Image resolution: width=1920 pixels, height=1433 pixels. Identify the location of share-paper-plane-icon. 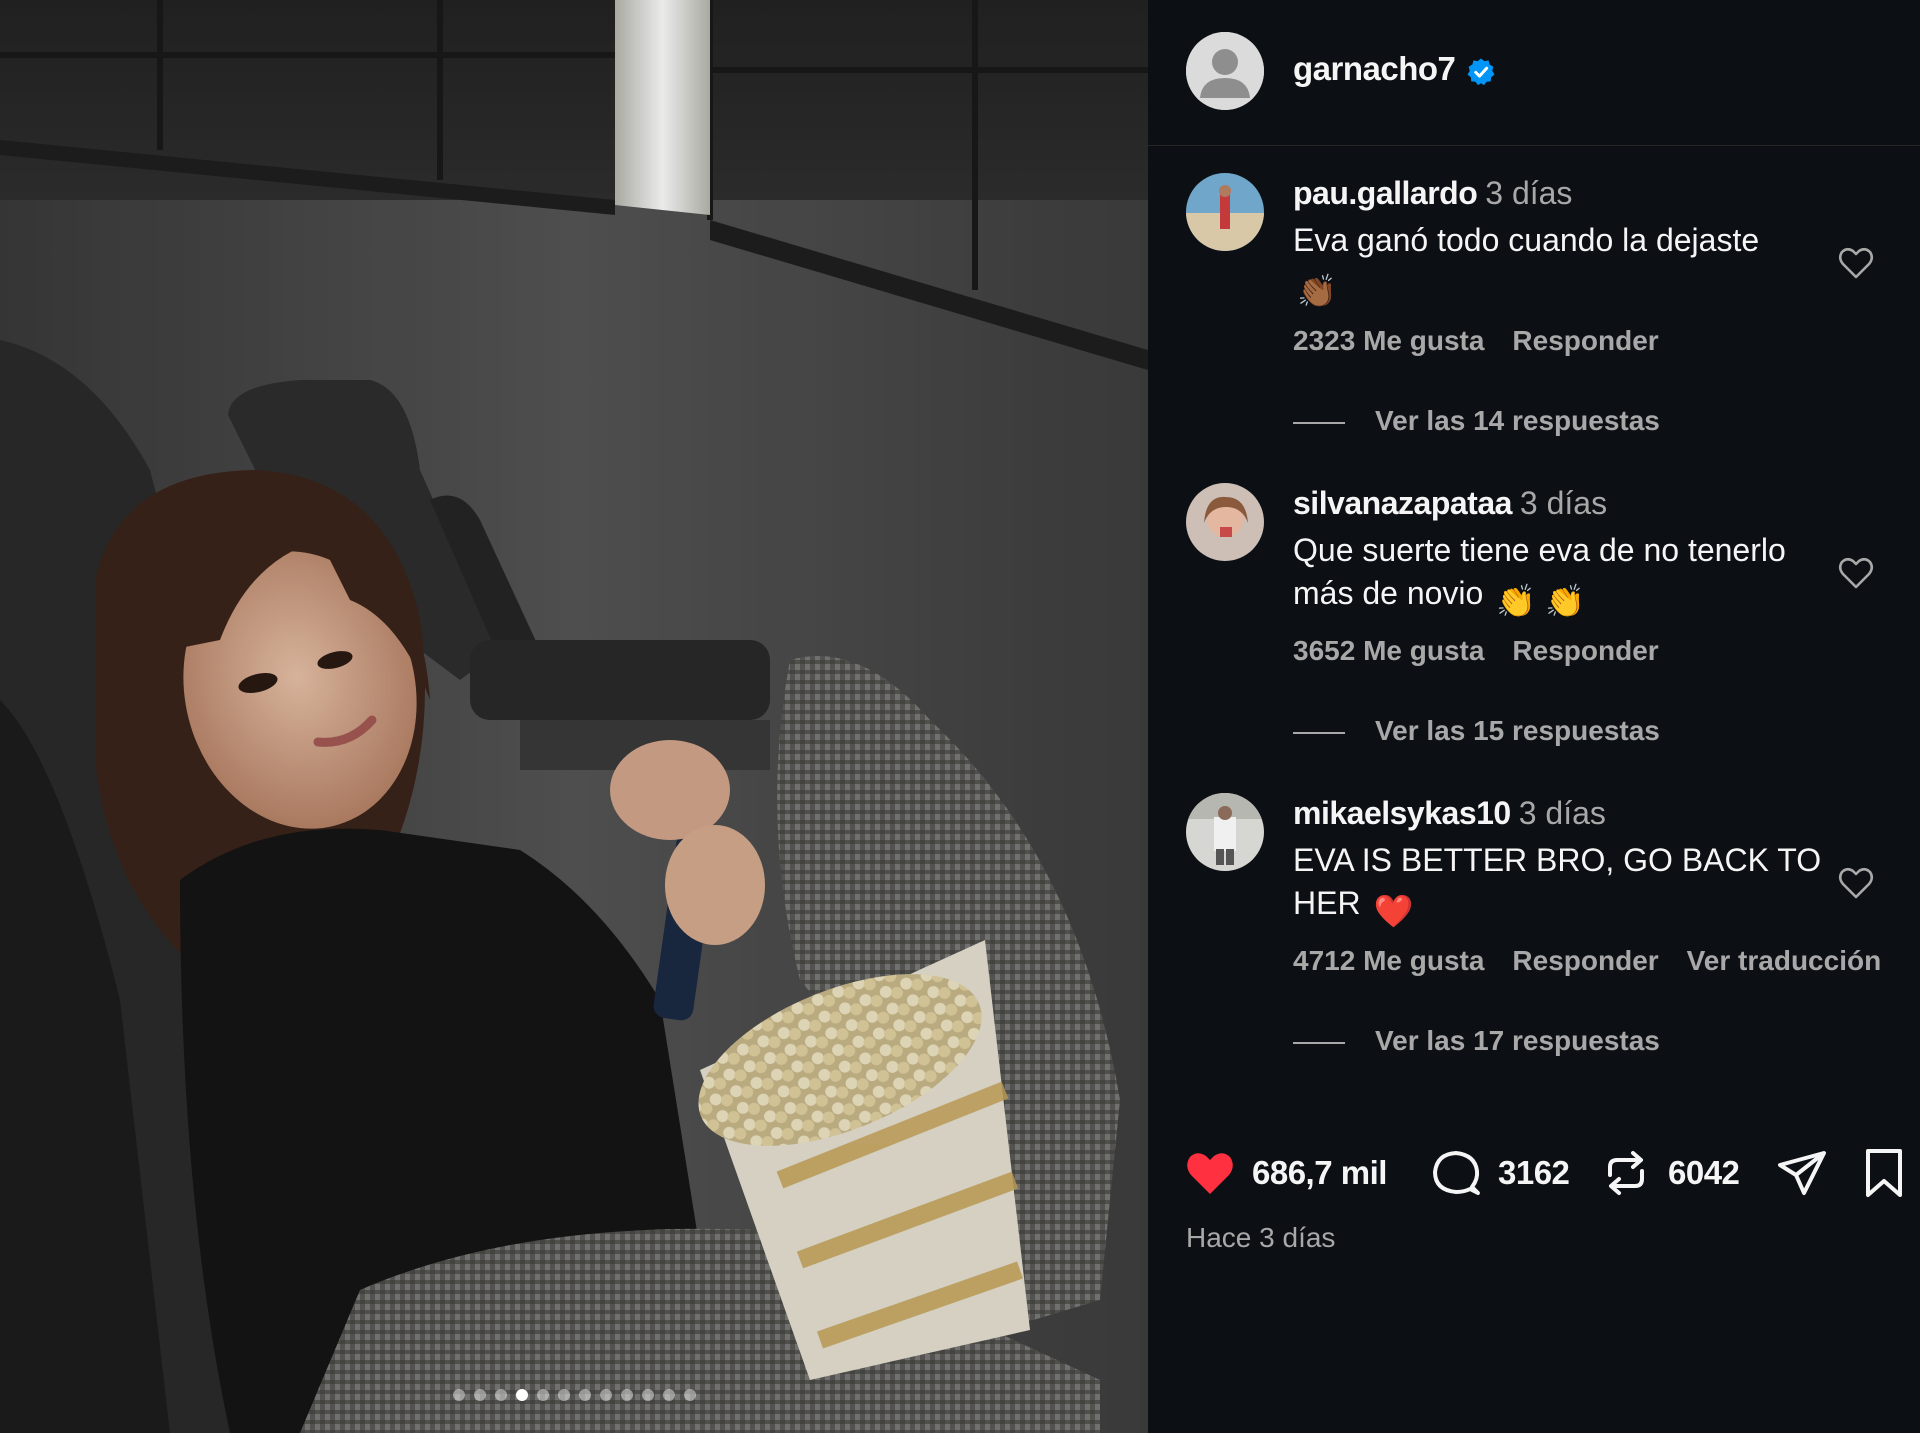
(1802, 1173).